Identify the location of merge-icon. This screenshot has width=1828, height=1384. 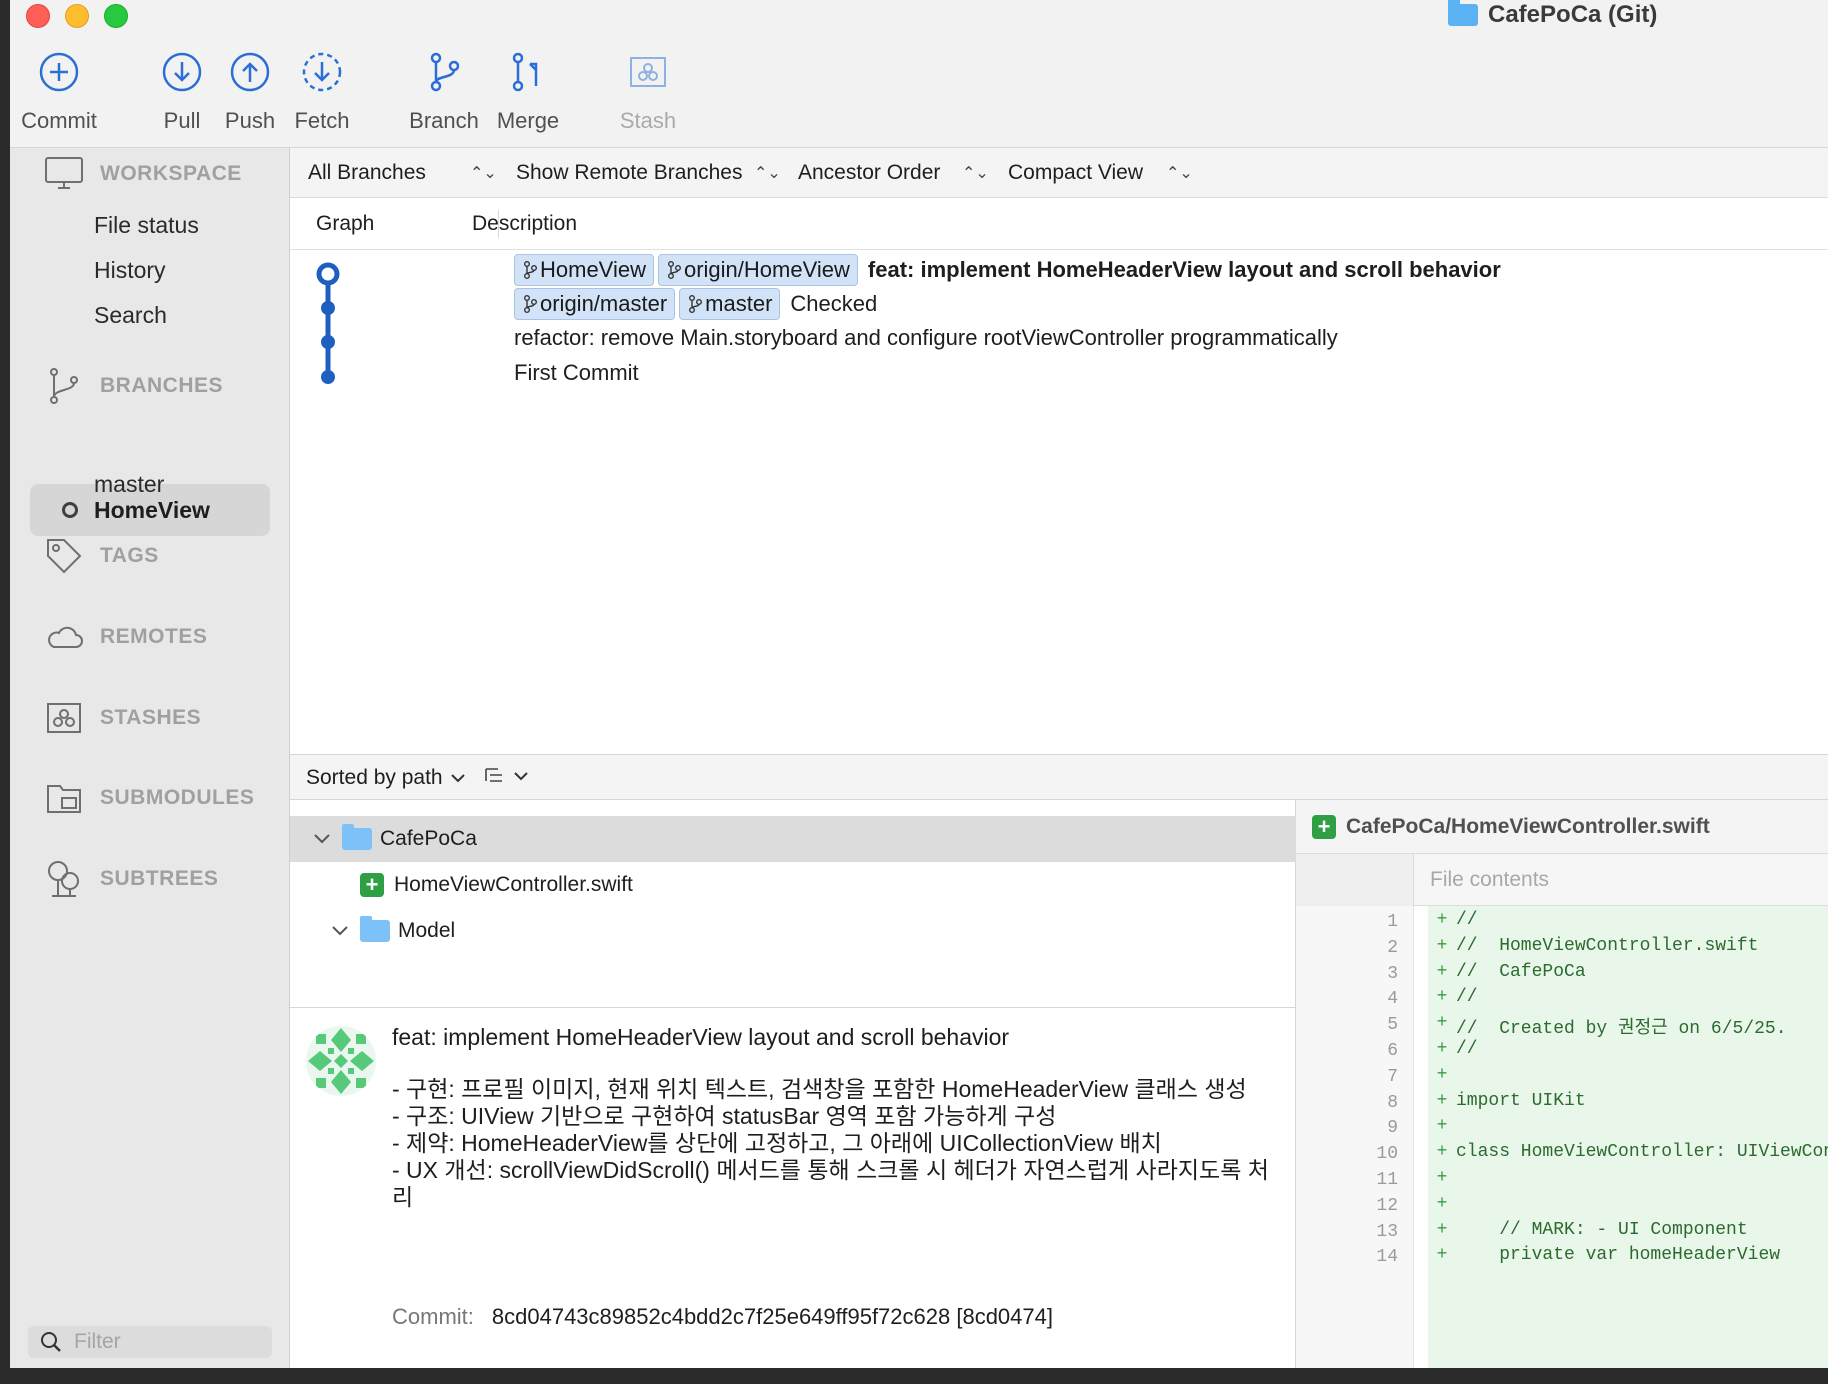
(525, 72).